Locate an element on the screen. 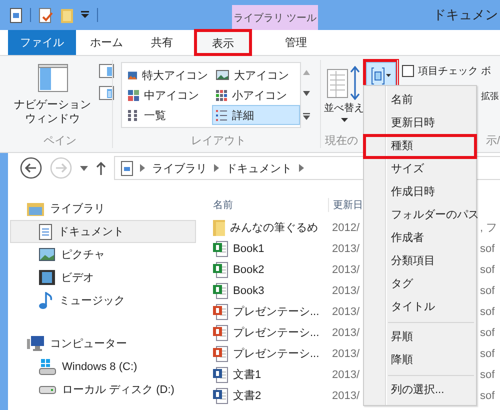 The height and width of the screenshot is (410, 500). drive-icon is located at coordinates (47, 390).